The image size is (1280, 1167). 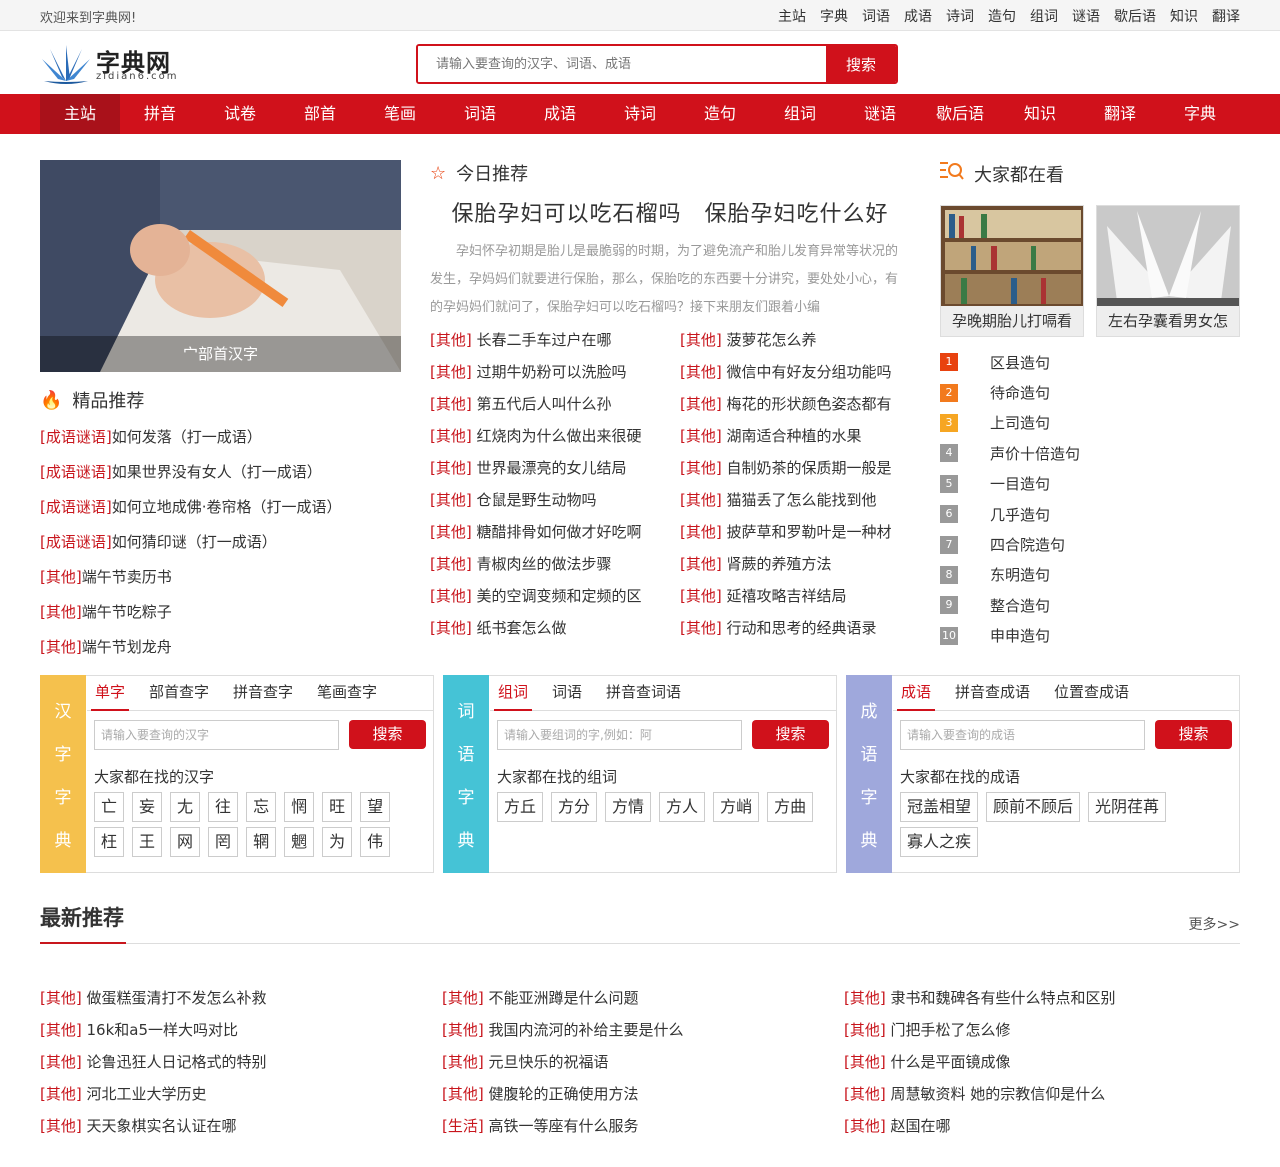 I want to click on tab: 词语, so click(x=567, y=693).